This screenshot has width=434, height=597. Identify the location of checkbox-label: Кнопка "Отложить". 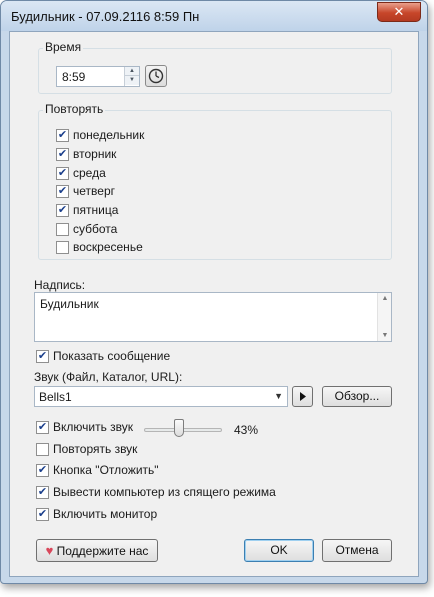
(106, 470).